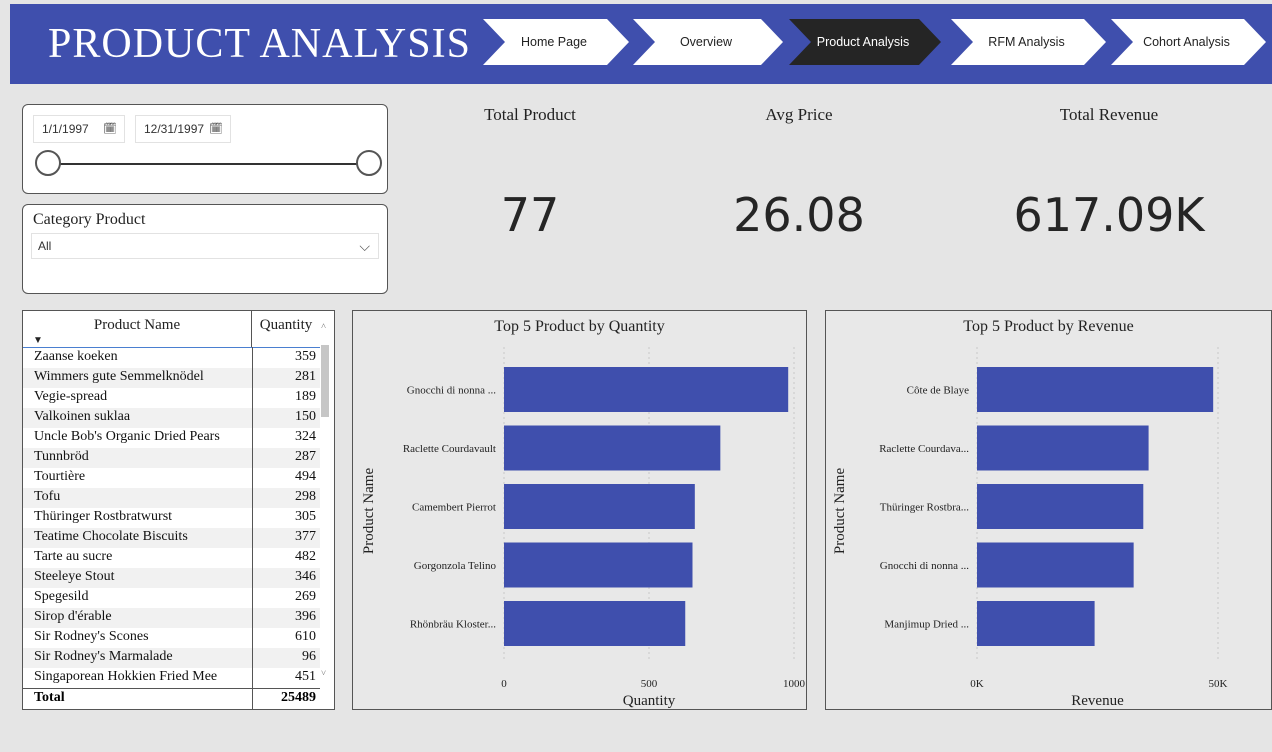 The height and width of the screenshot is (752, 1272). I want to click on nav-label: Overview, so click(706, 42).